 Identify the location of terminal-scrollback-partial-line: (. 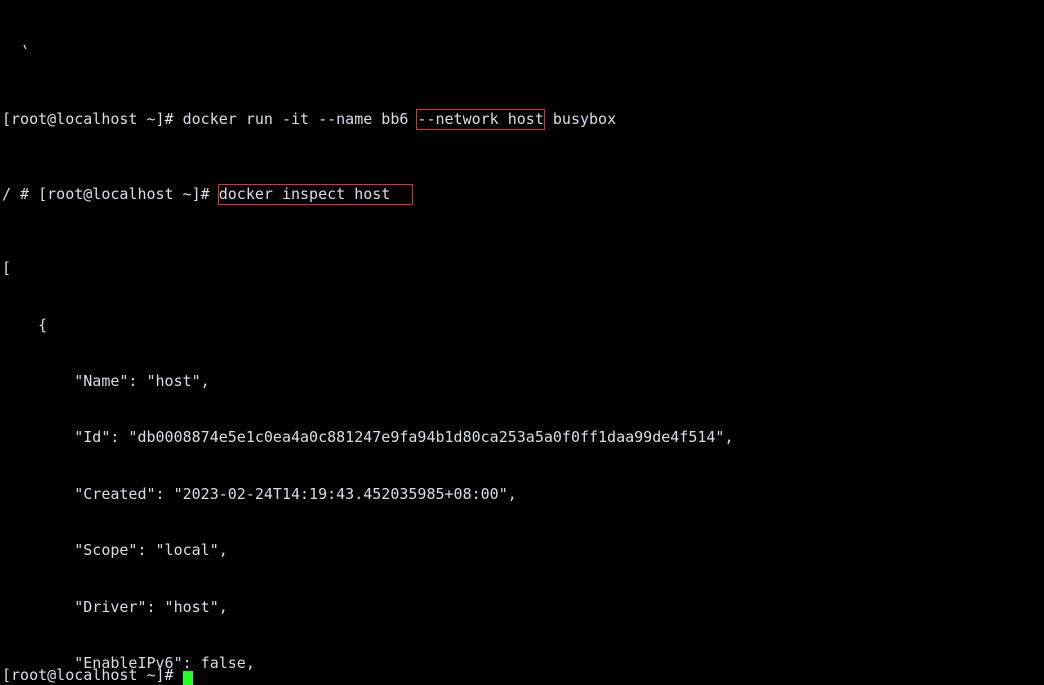
(522, 48).